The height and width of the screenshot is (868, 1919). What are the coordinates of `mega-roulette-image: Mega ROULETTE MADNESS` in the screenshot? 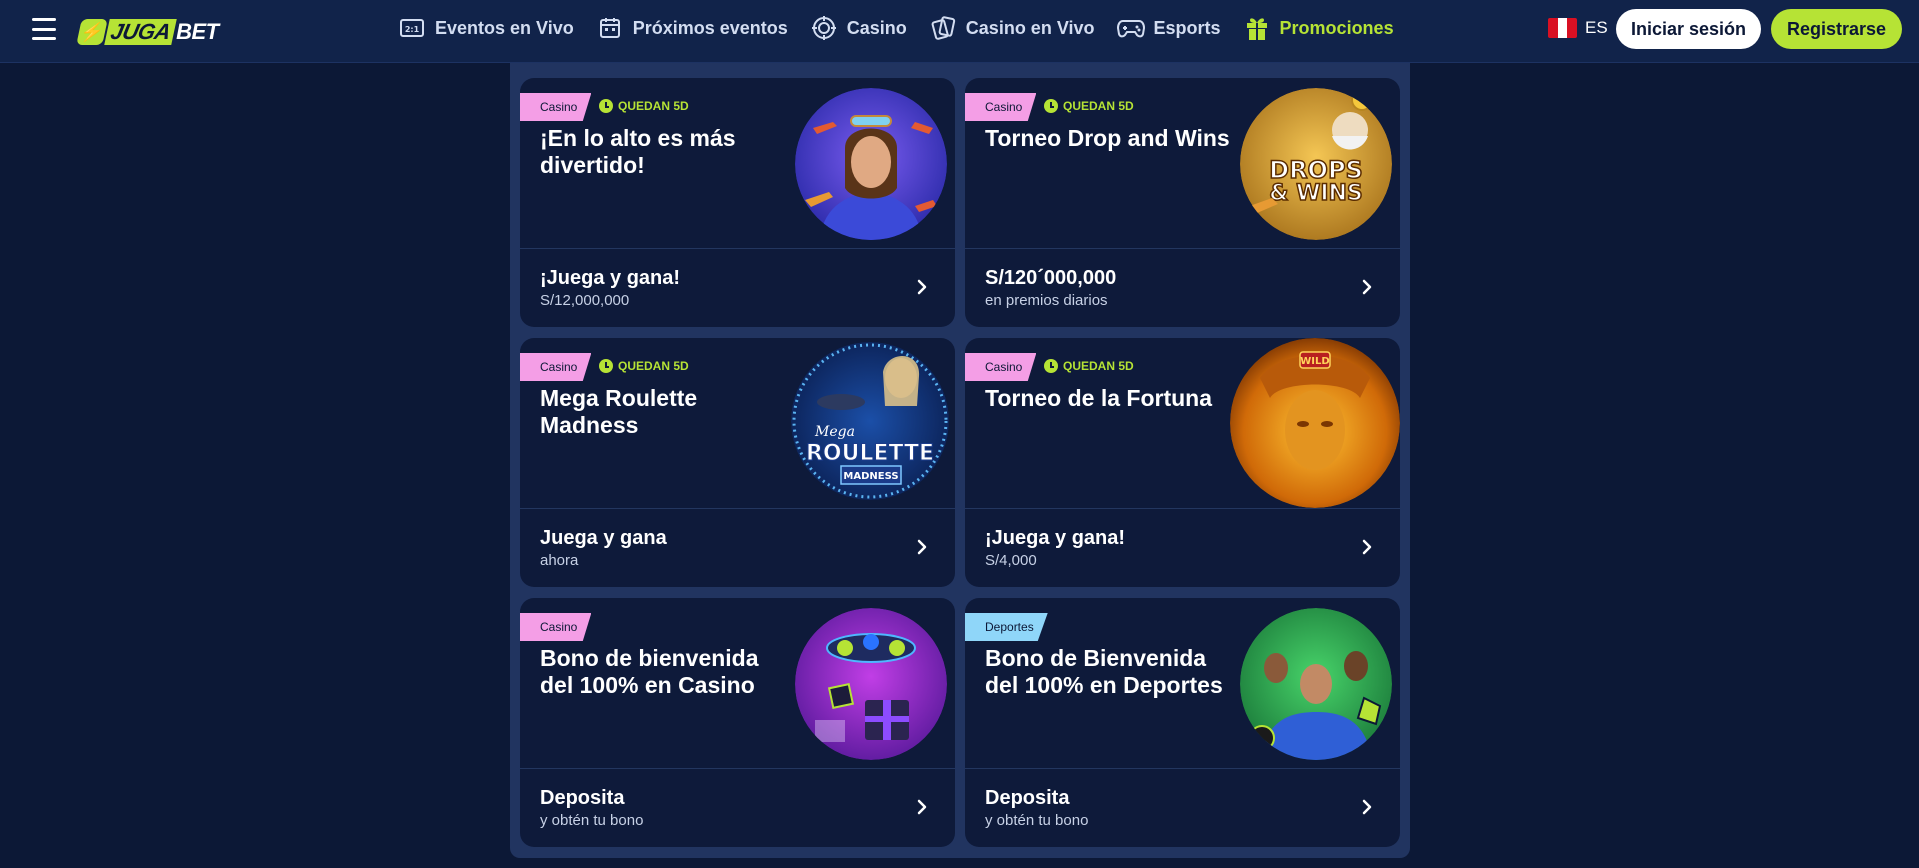 It's located at (870, 421).